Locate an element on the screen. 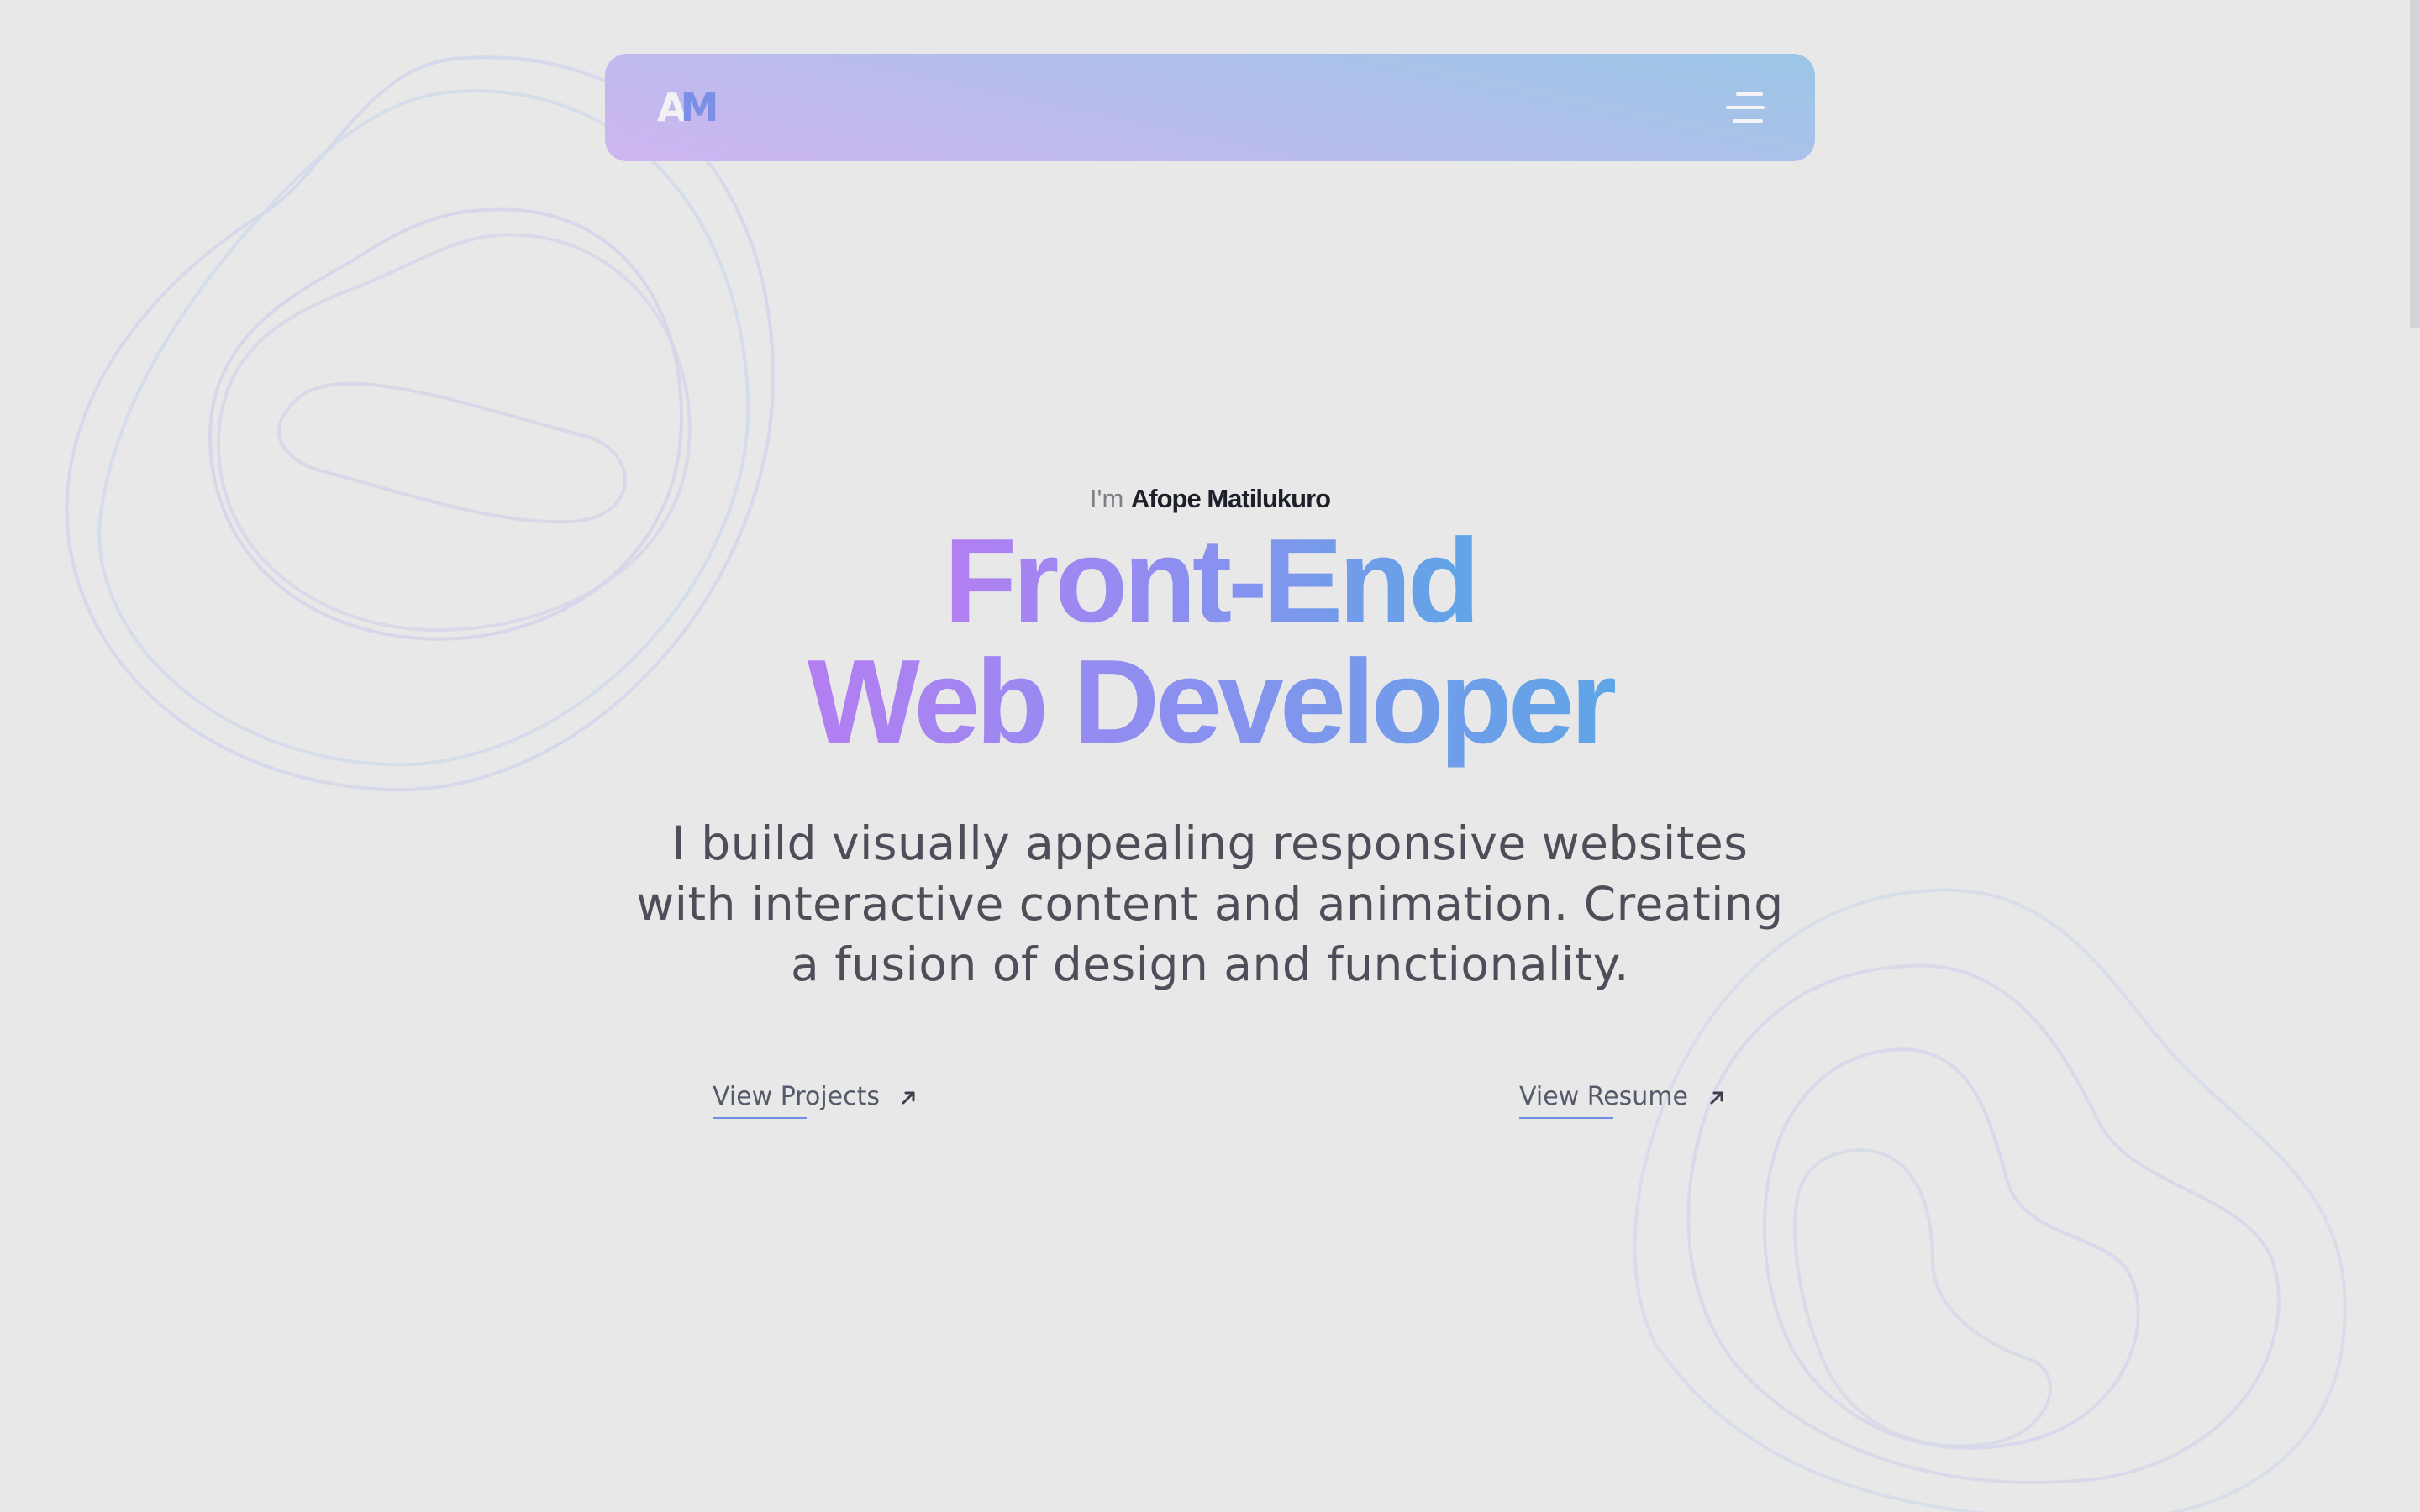 Image resolution: width=2420 pixels, height=1512 pixels. headline-text-2: Web Developer is located at coordinates (1210, 702).